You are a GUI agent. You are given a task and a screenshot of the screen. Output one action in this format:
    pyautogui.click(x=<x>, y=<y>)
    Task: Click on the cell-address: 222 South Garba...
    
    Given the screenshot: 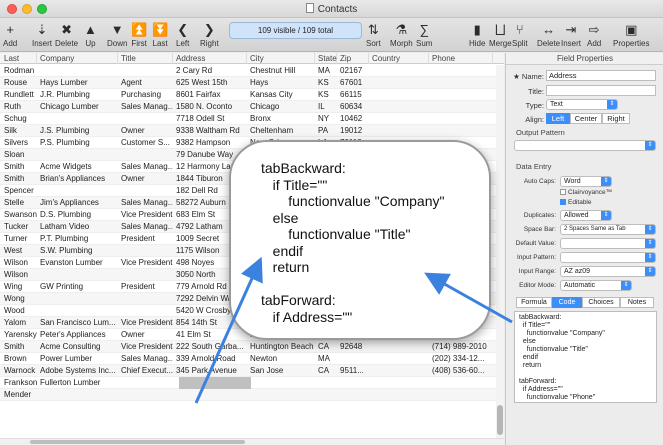 What is the action you would take?
    pyautogui.click(x=210, y=347)
    